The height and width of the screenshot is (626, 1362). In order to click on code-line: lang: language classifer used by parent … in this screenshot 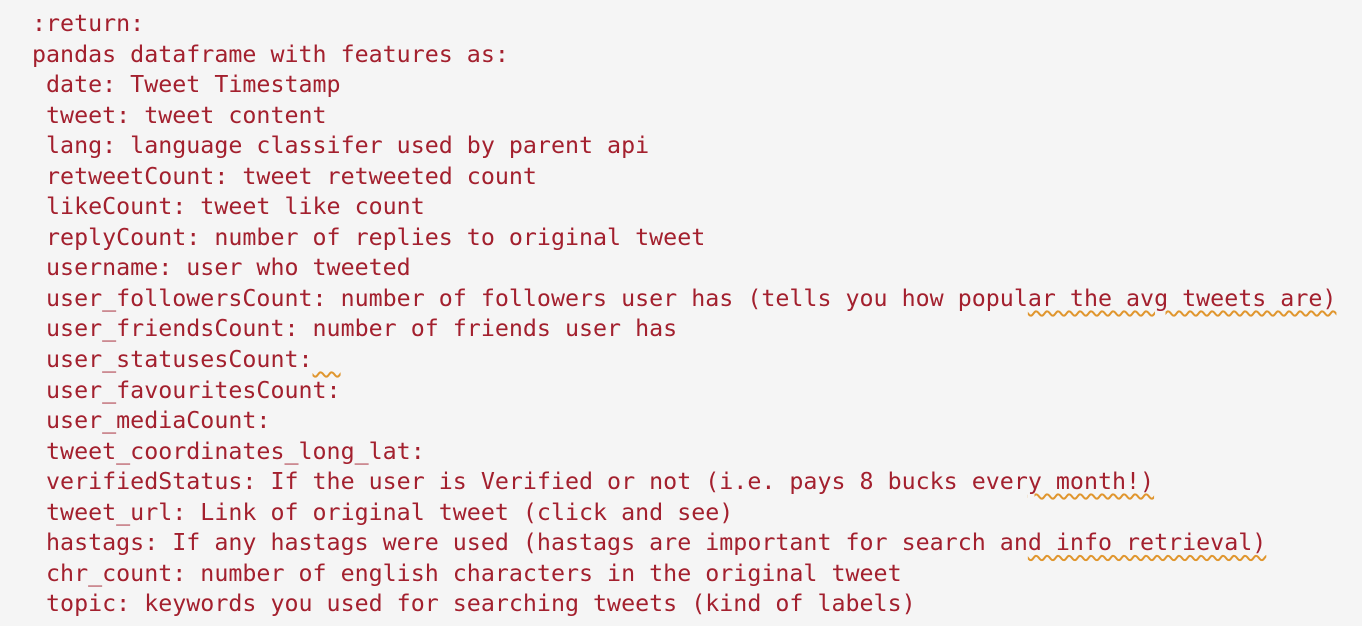, I will do `click(684, 146)`.